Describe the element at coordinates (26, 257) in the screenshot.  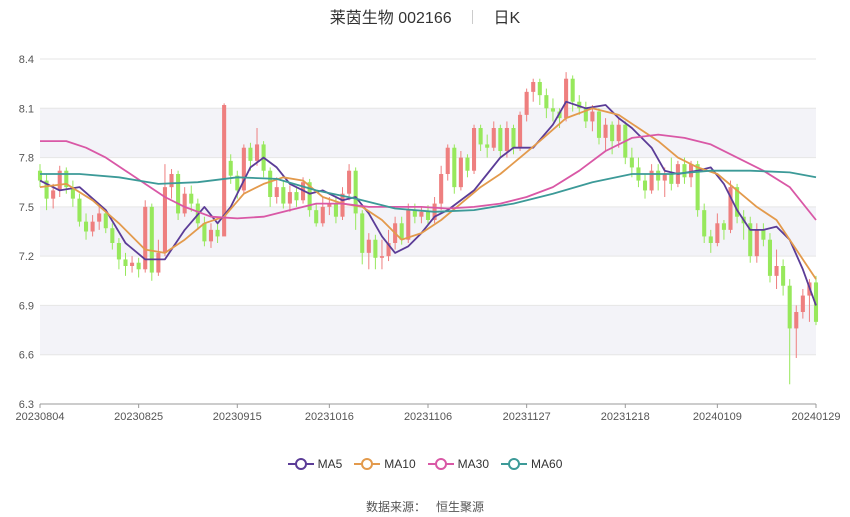
I see `y-tick-label: 7.2` at that location.